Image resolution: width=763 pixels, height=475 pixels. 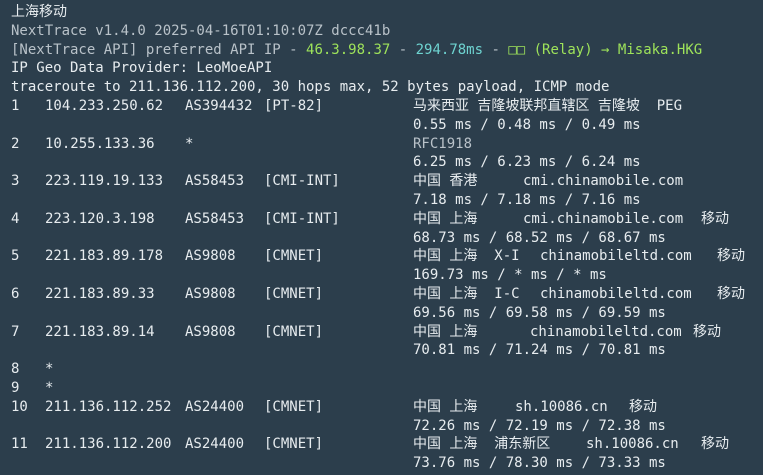 What do you see at coordinates (104, 256) in the screenshot?
I see `hop-ip: 221.183.89.178` at bounding box center [104, 256].